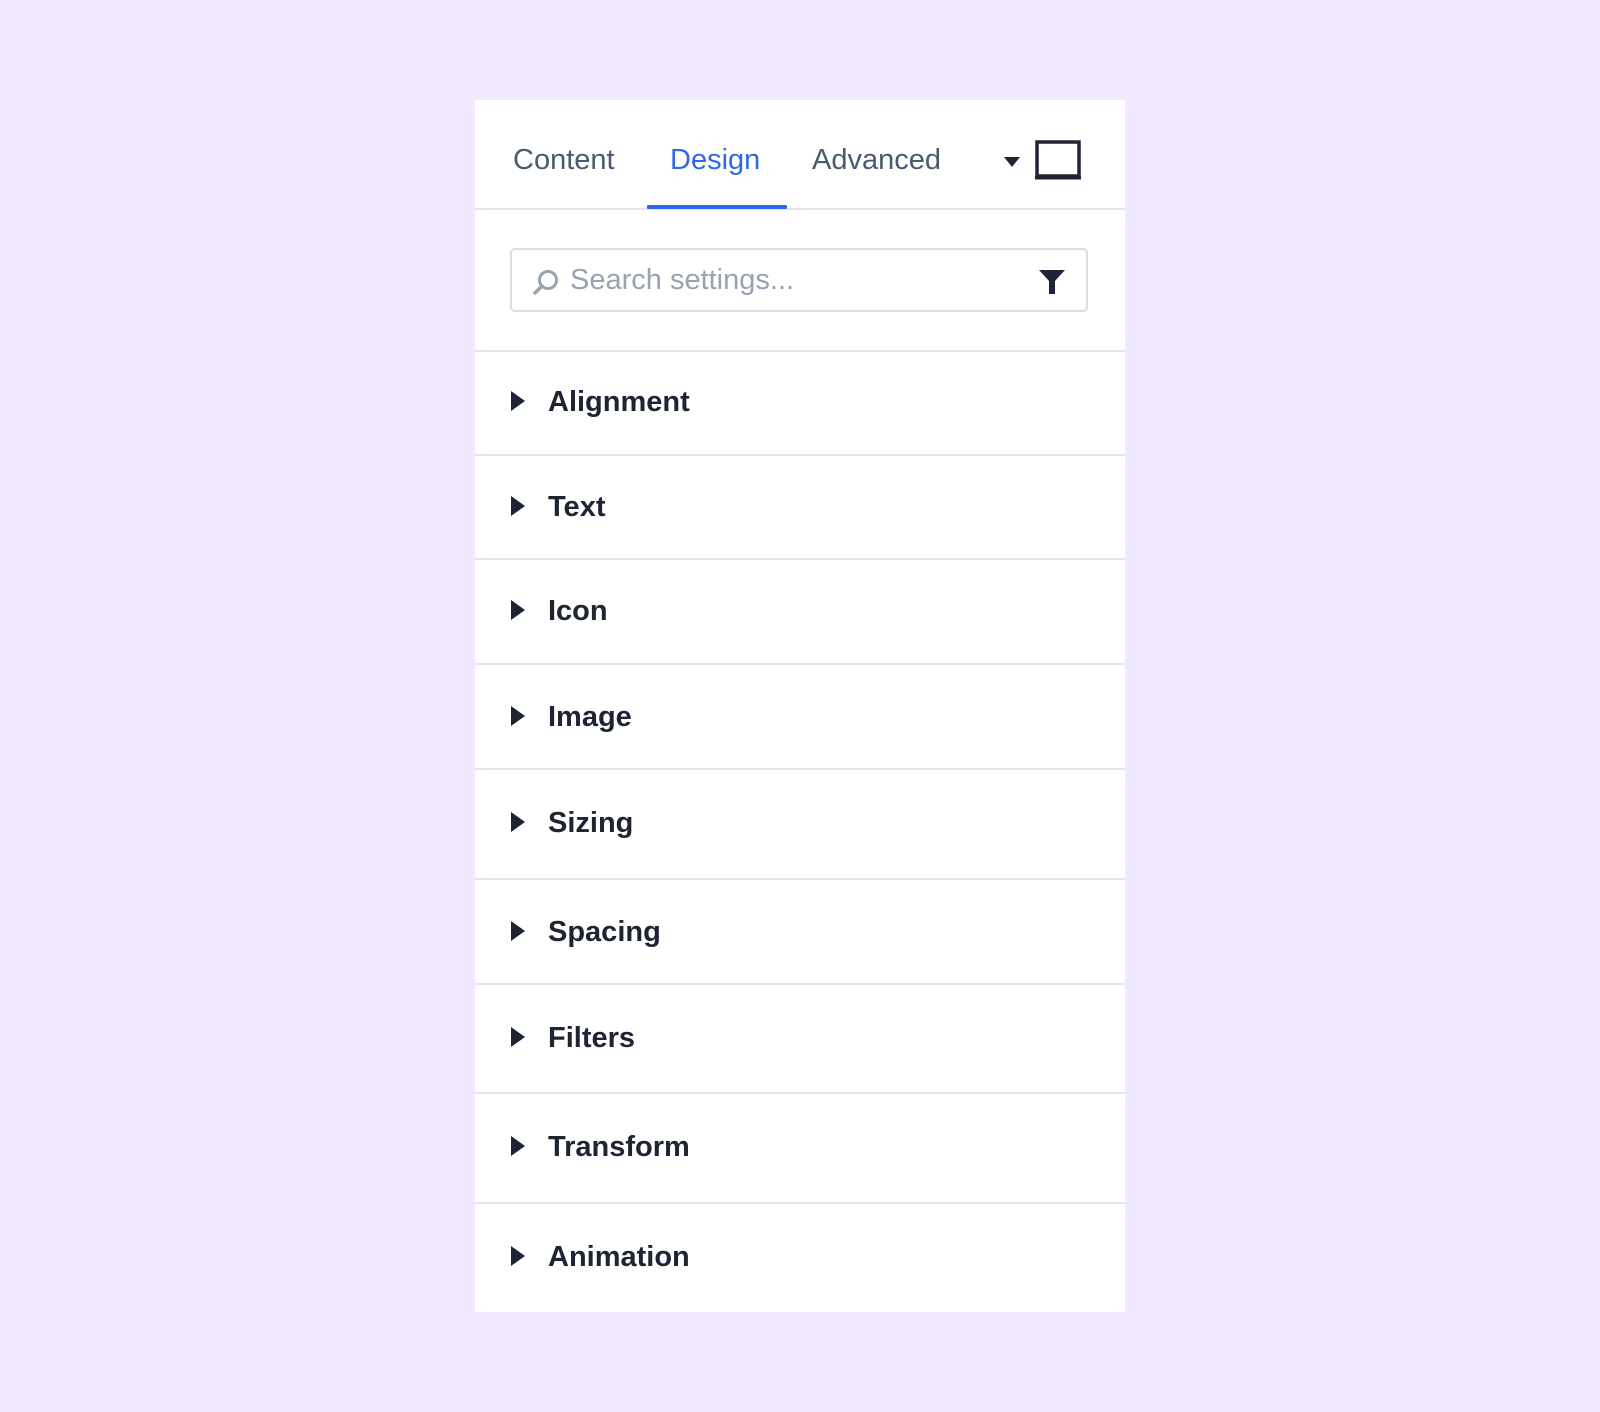 The image size is (1600, 1412). Describe the element at coordinates (800, 155) in the screenshot. I see `tab-bar: Content Design Advanced` at that location.